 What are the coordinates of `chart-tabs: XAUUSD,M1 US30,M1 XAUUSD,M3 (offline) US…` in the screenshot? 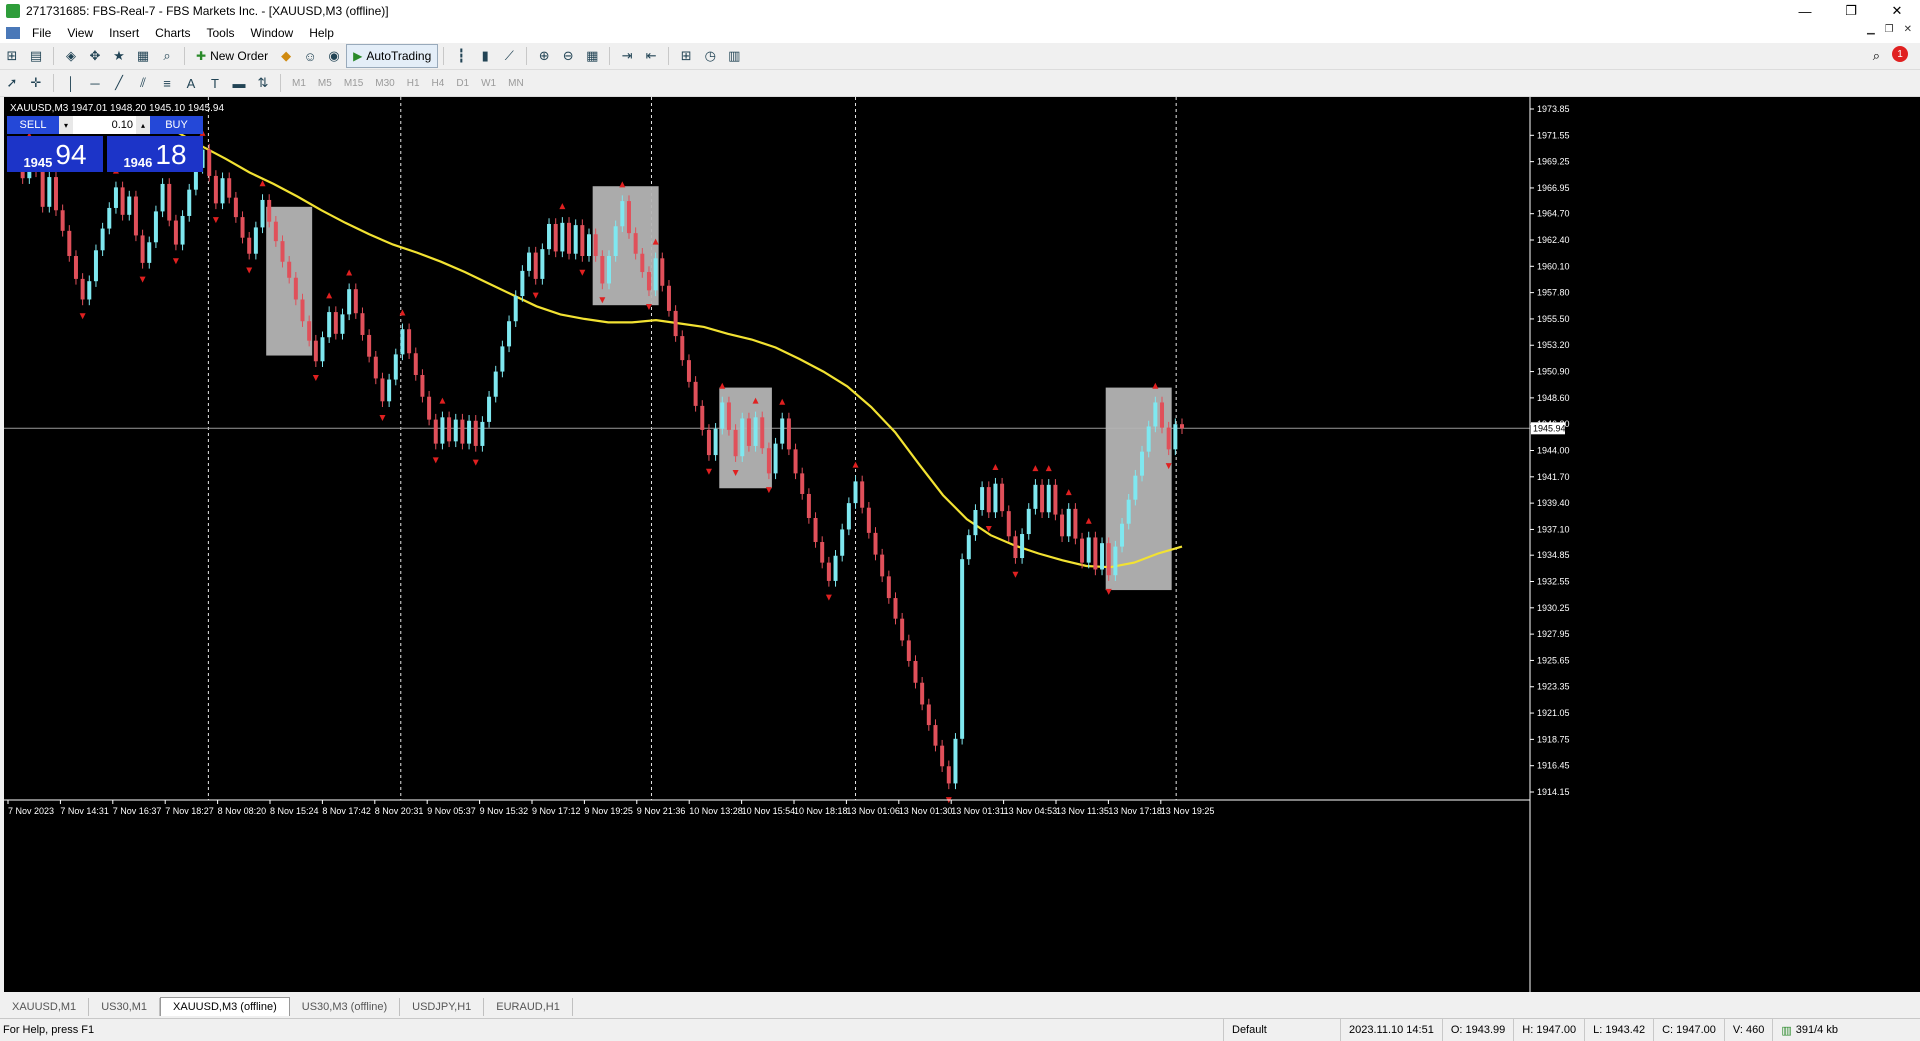 It's located at (960, 1006).